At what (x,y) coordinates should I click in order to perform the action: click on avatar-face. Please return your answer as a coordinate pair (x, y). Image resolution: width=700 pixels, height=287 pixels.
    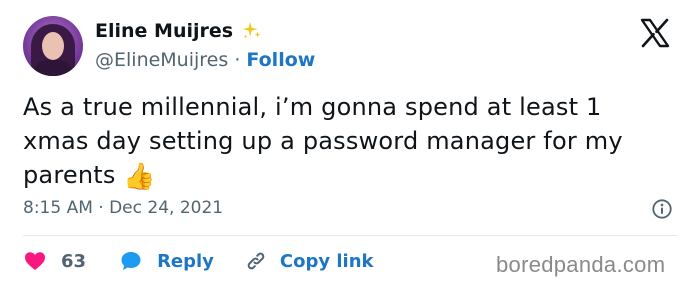
    Looking at the image, I should click on (53, 46).